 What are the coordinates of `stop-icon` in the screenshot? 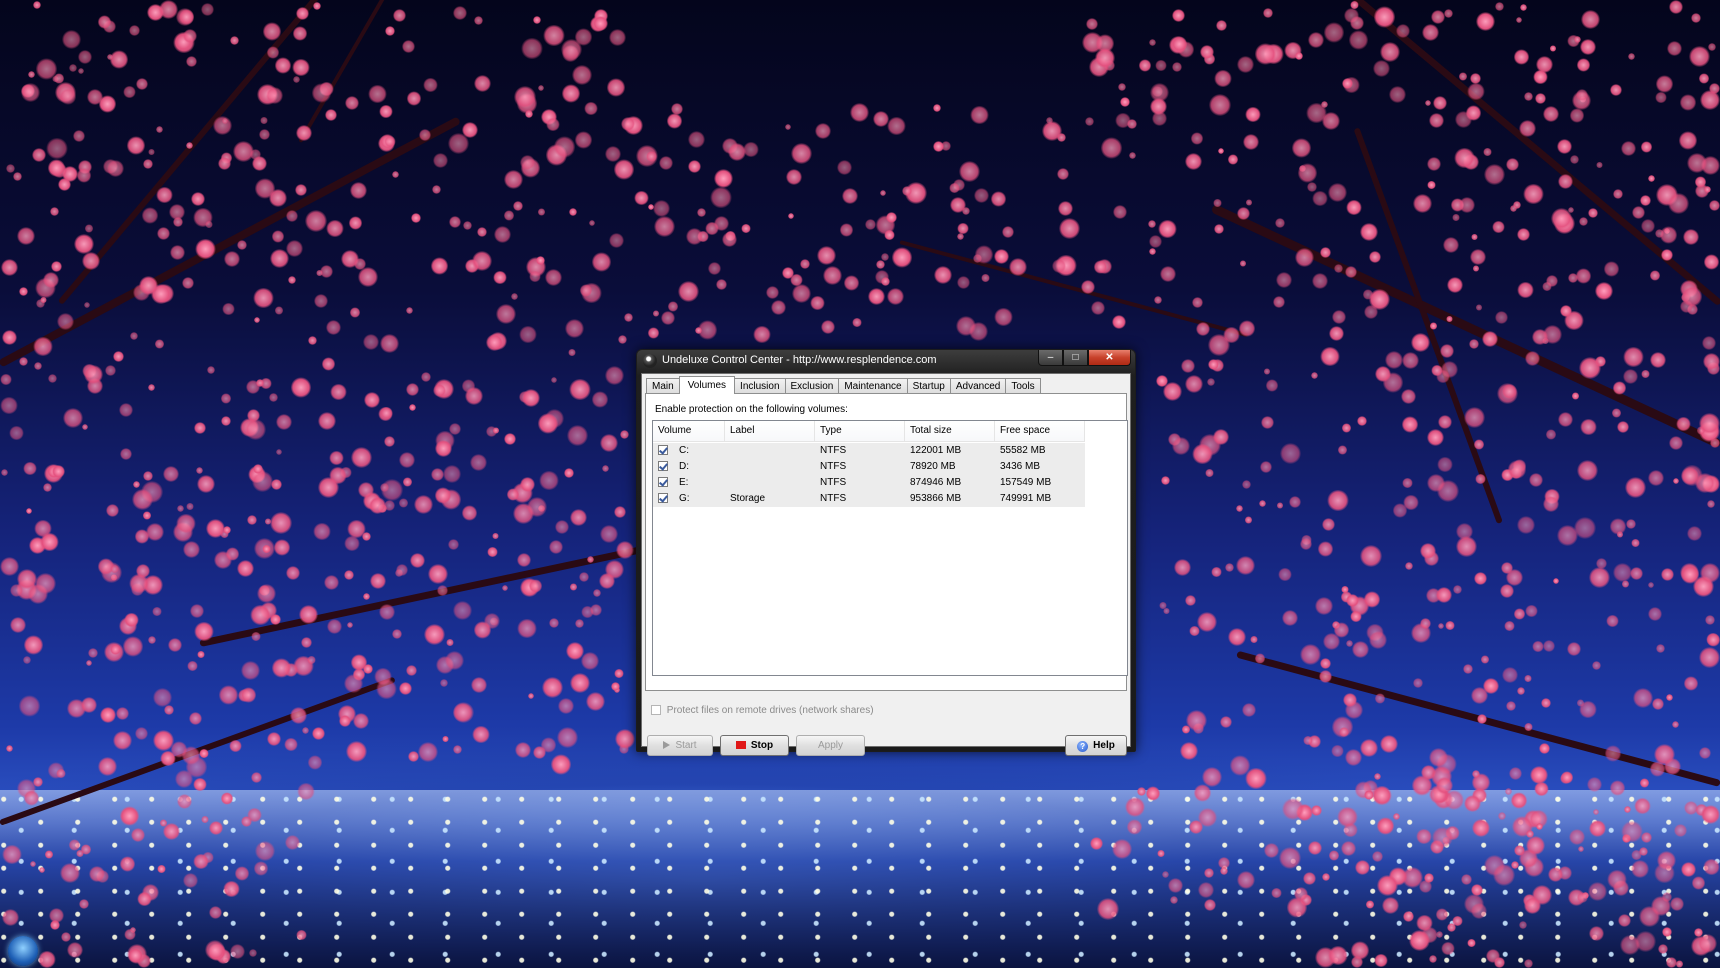 It's located at (740, 745).